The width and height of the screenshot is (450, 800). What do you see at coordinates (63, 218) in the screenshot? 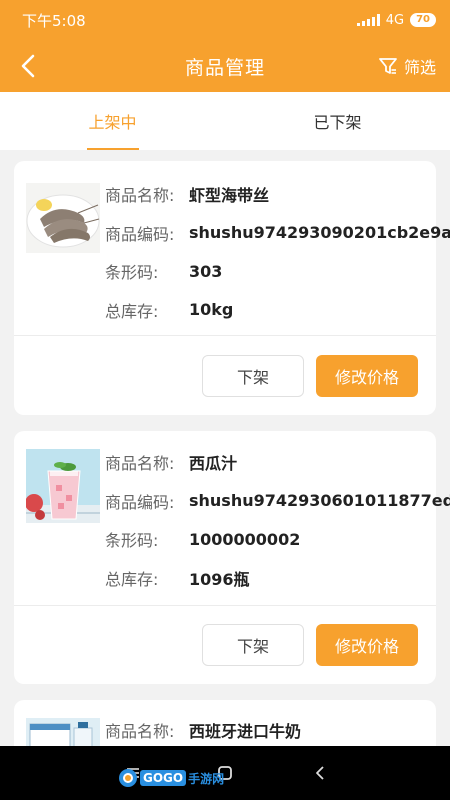
I see `shrimp-image` at bounding box center [63, 218].